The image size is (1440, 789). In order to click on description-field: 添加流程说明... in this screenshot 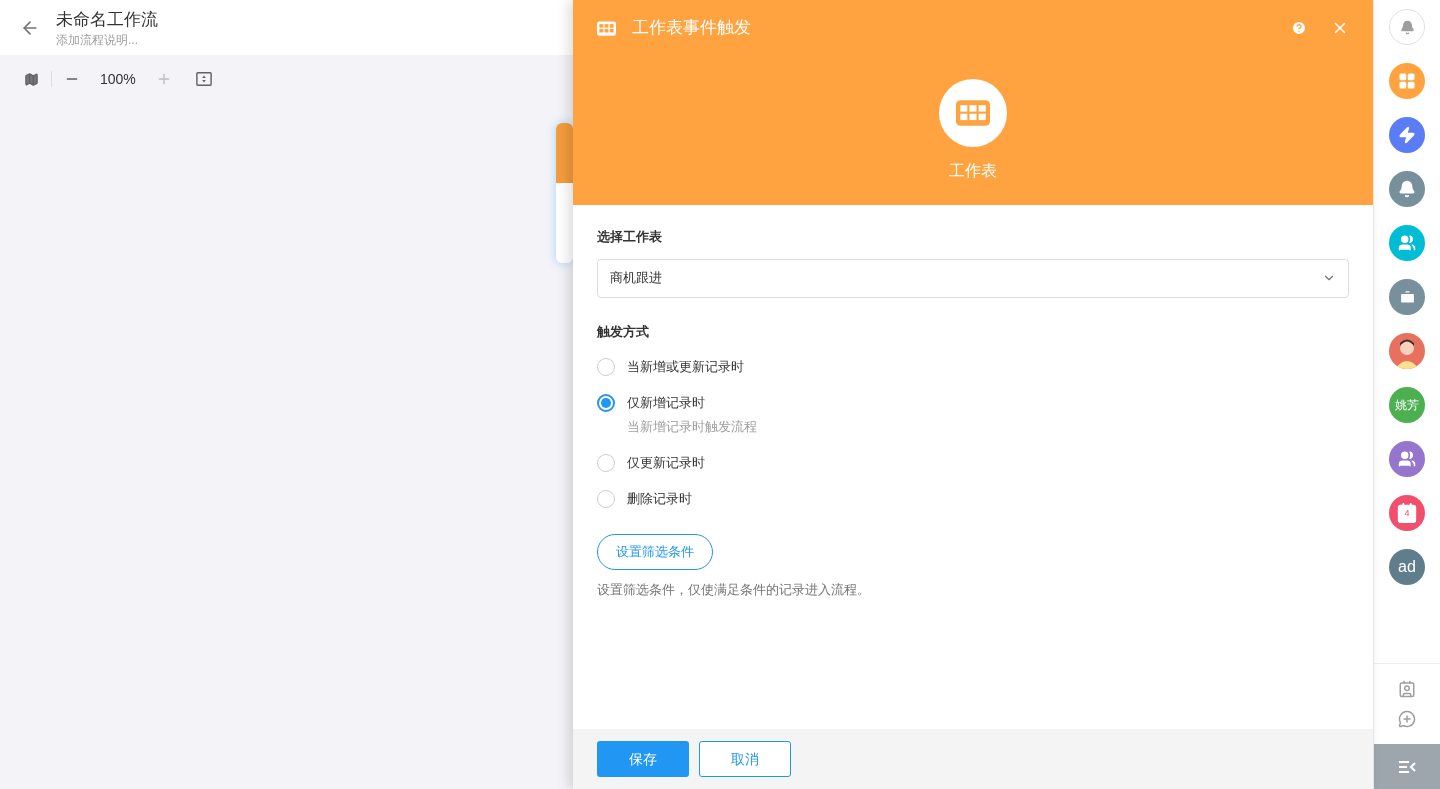, I will do `click(107, 39)`.